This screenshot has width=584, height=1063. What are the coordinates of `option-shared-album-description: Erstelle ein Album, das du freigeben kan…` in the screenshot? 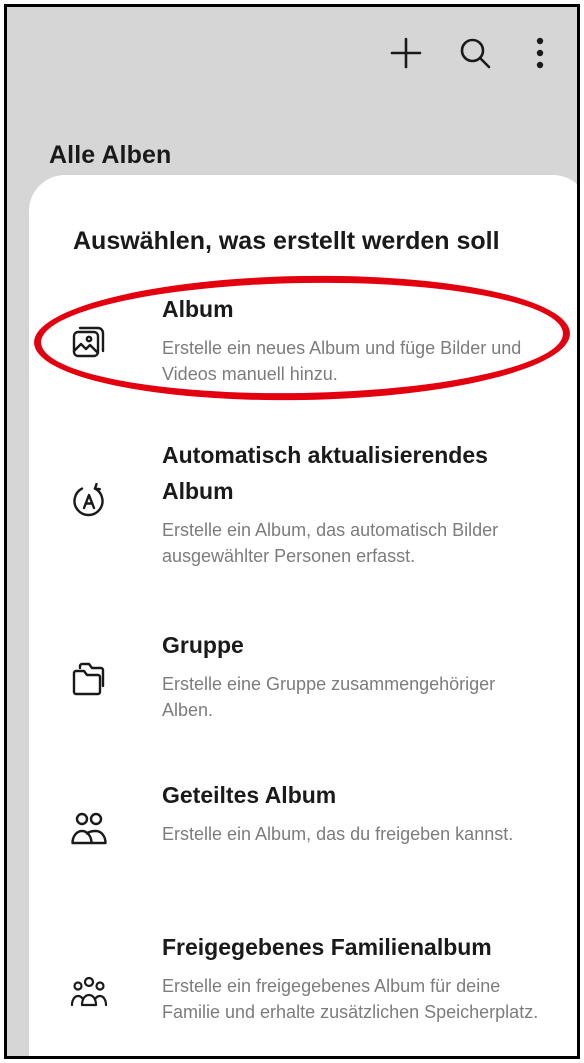 It's located at (338, 834).